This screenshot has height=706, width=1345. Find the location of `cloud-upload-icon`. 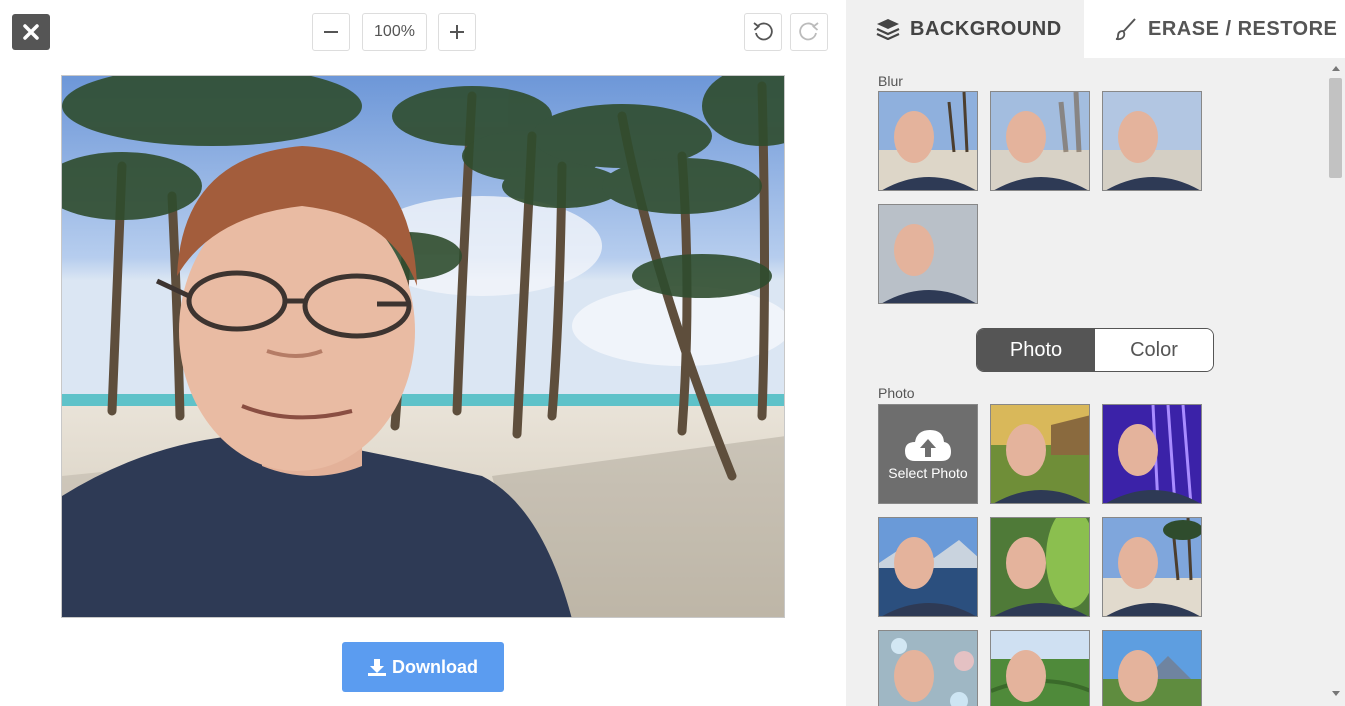

cloud-upload-icon is located at coordinates (928, 445).